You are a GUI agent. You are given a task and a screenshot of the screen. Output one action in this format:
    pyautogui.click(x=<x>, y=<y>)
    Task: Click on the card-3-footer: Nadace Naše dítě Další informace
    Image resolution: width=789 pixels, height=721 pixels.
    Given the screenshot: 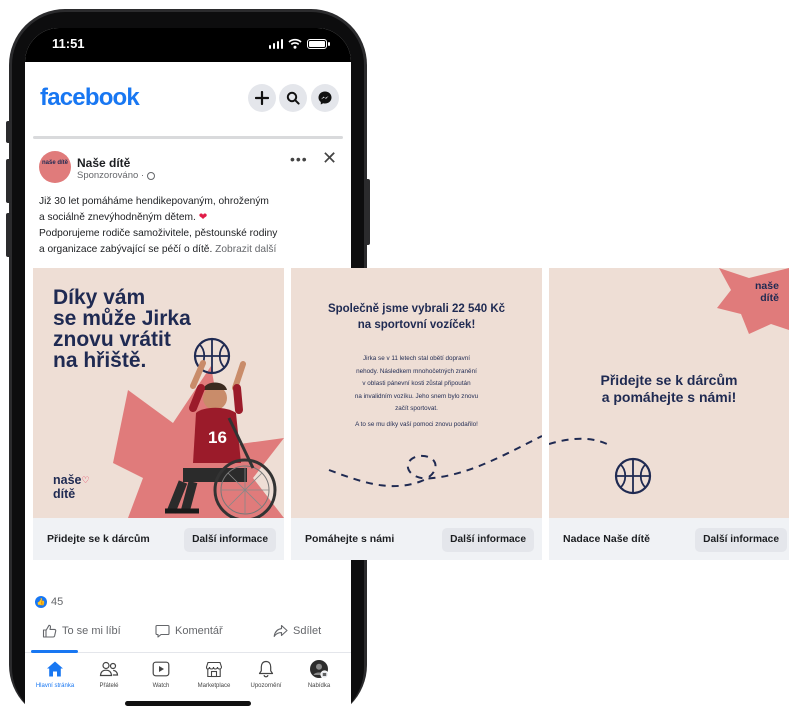 What is the action you would take?
    pyautogui.click(x=669, y=539)
    